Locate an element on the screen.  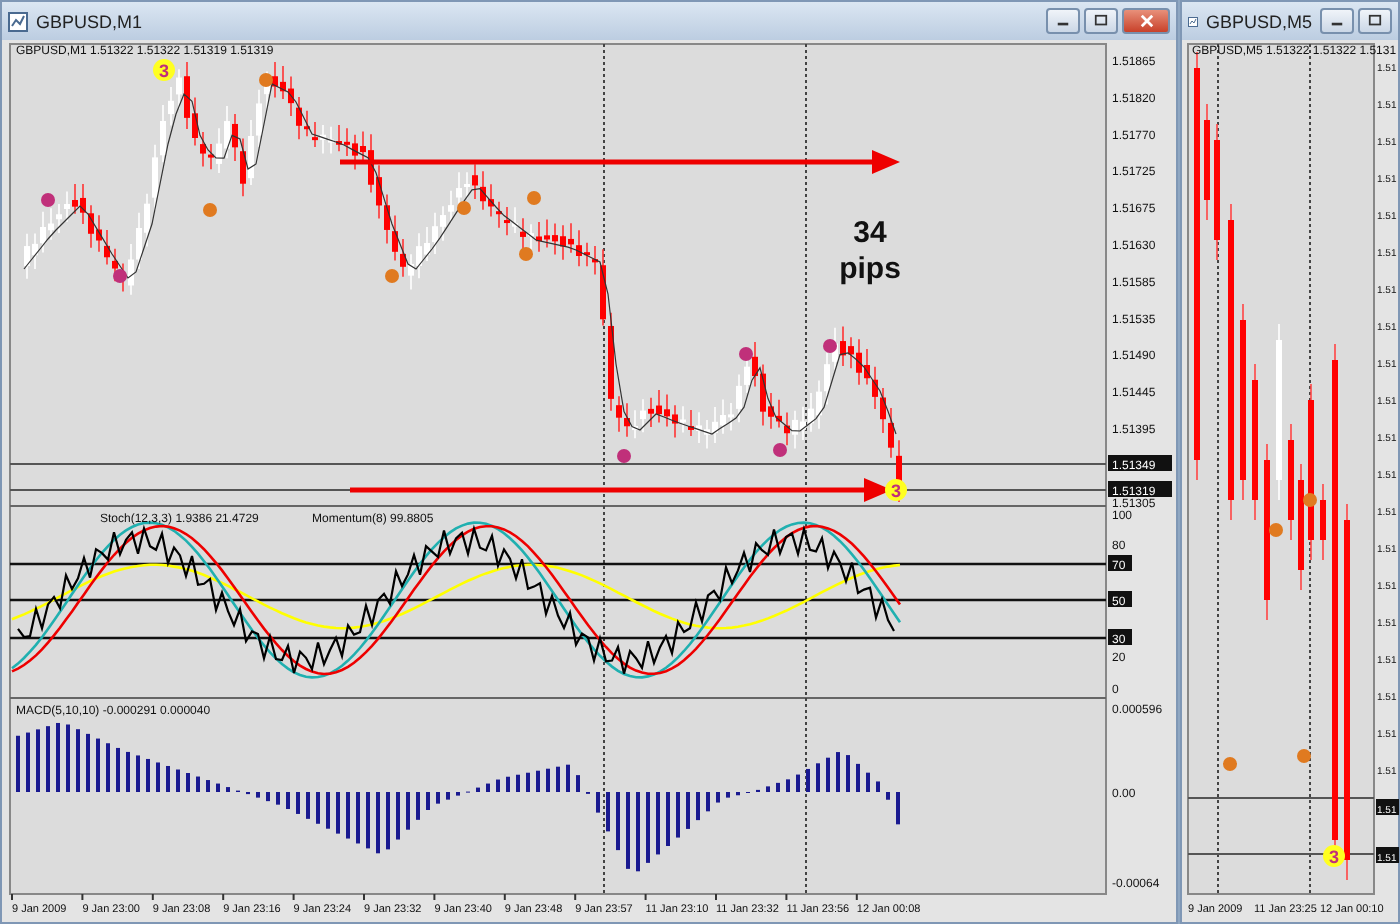
close-button is located at coordinates (1146, 21).